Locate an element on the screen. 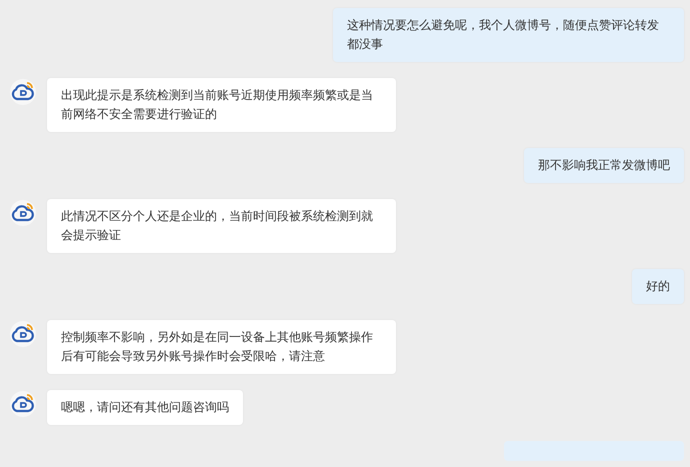 The width and height of the screenshot is (690, 467). message-bubble: 嗯嗯，请问还有其他问题咨询吗 is located at coordinates (145, 407).